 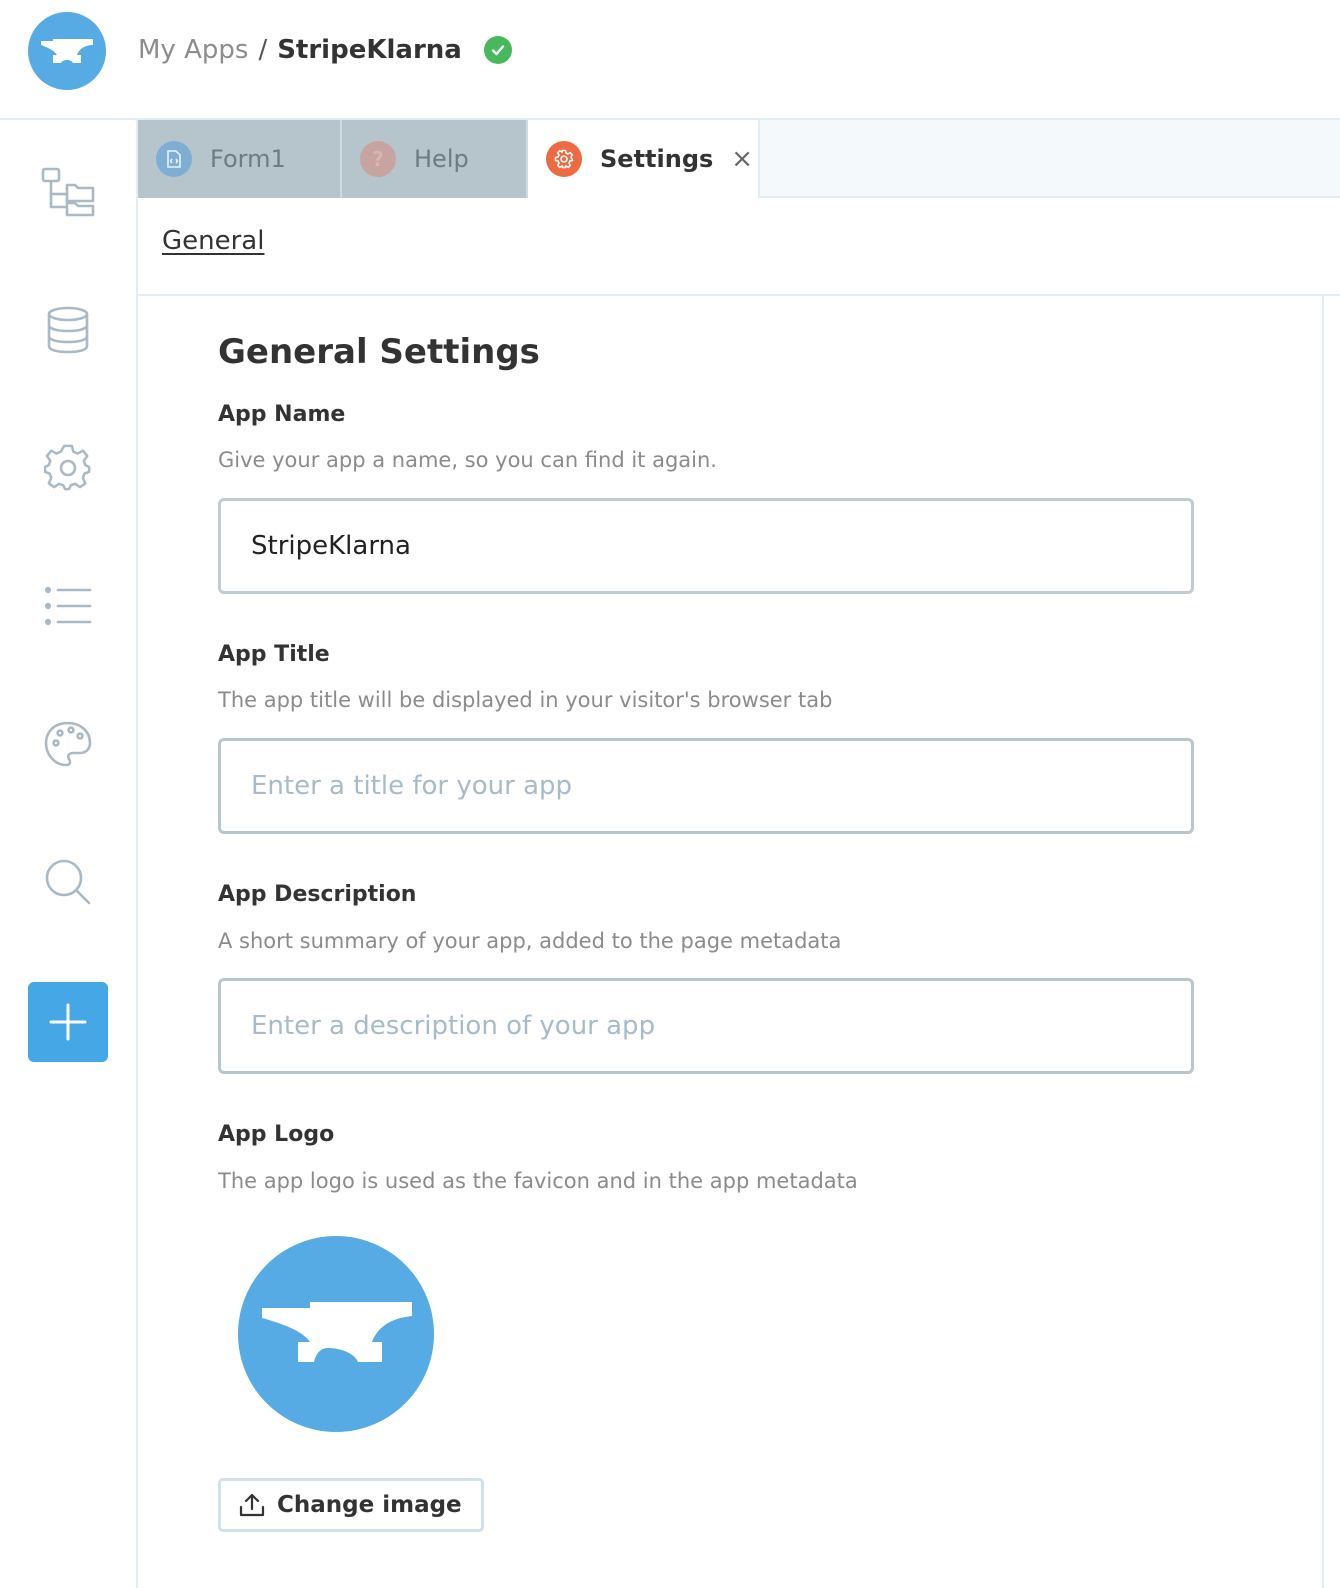 What do you see at coordinates (369, 1505) in the screenshot?
I see `change-image-label: Change image` at bounding box center [369, 1505].